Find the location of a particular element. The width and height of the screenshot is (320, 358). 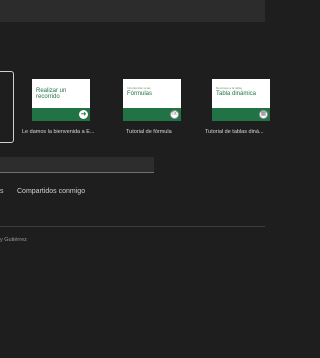

template-card-title: Fórmulas is located at coordinates (140, 94).